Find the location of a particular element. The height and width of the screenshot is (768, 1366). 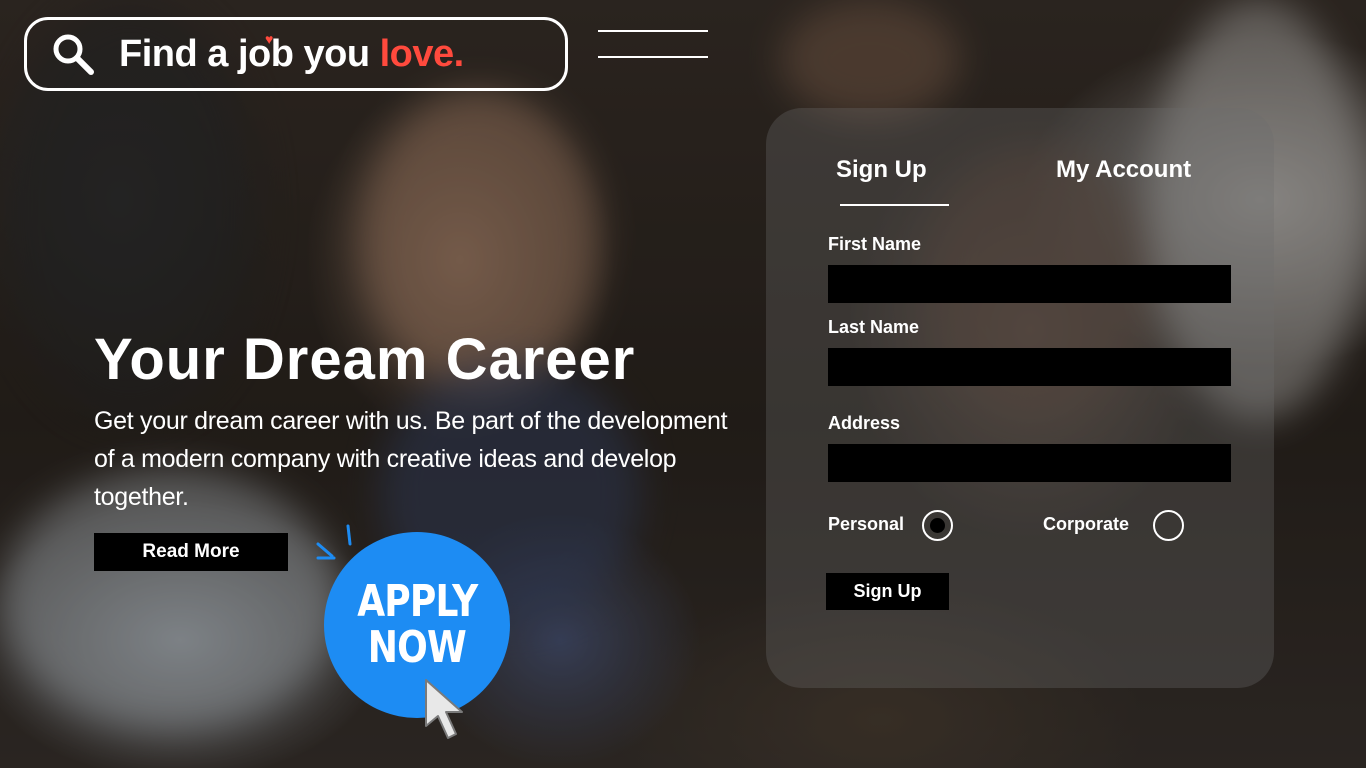

heart-icon: ♥ is located at coordinates (269, 39).